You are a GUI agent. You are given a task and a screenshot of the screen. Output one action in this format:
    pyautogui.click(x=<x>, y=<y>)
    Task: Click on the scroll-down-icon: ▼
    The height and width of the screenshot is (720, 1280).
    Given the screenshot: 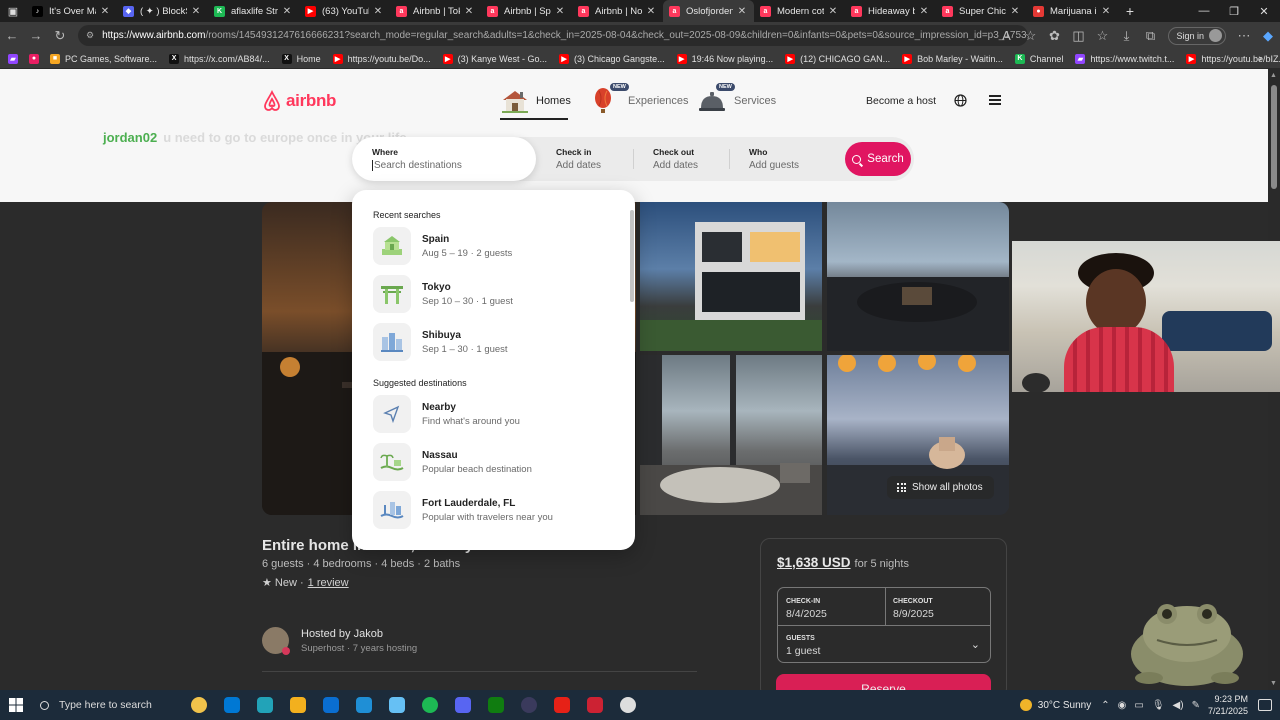 What is the action you would take?
    pyautogui.click(x=1273, y=683)
    